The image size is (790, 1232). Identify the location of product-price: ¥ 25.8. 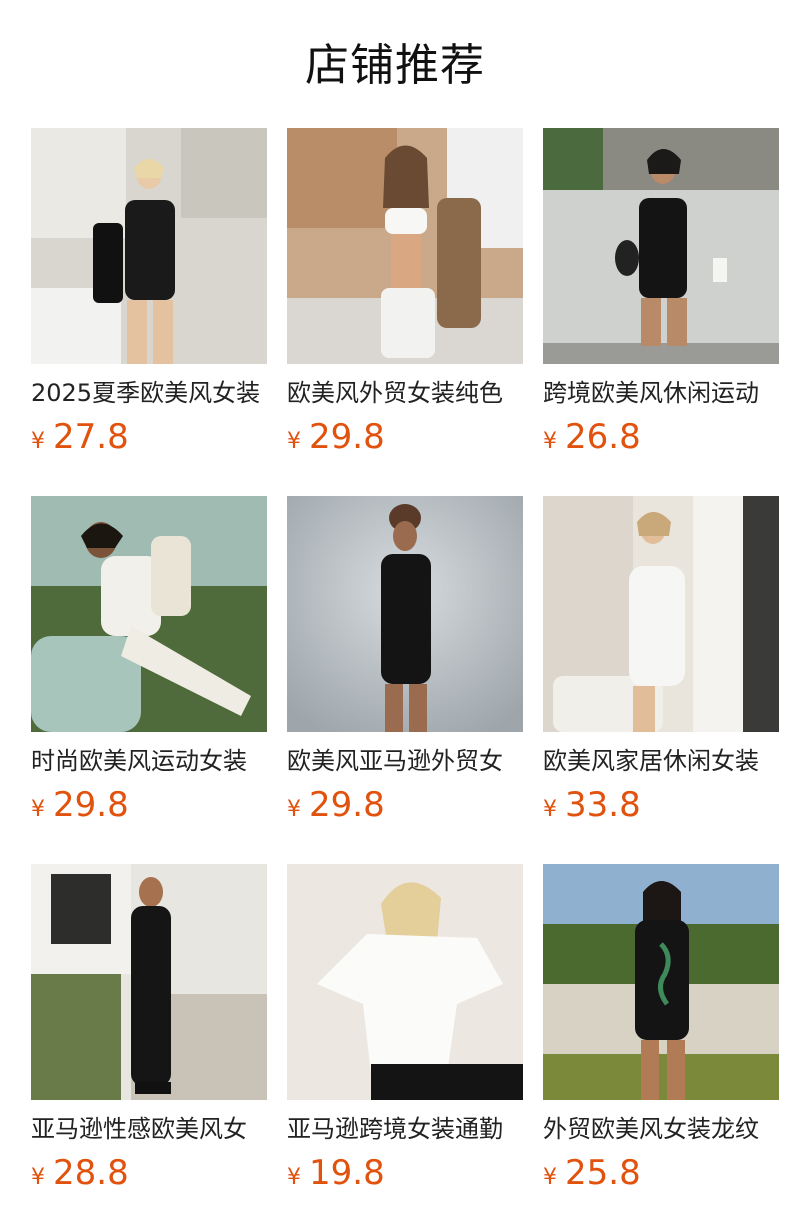
(592, 1173).